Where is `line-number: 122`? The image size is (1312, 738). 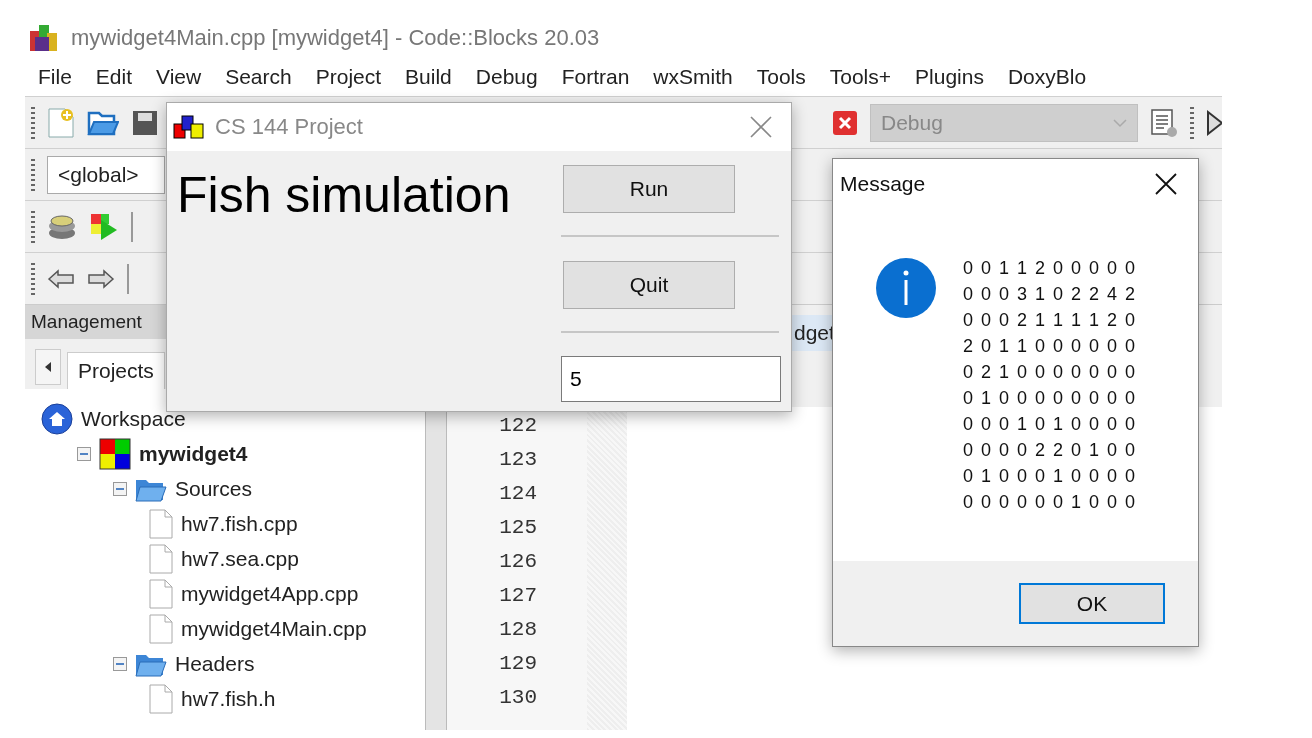 line-number: 122 is located at coordinates (518, 426).